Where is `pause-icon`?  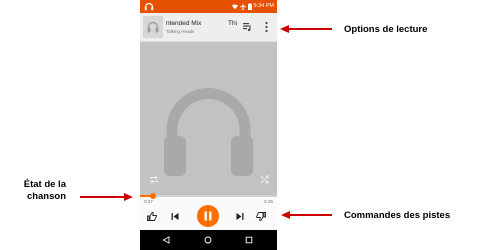 pause-icon is located at coordinates (208, 216).